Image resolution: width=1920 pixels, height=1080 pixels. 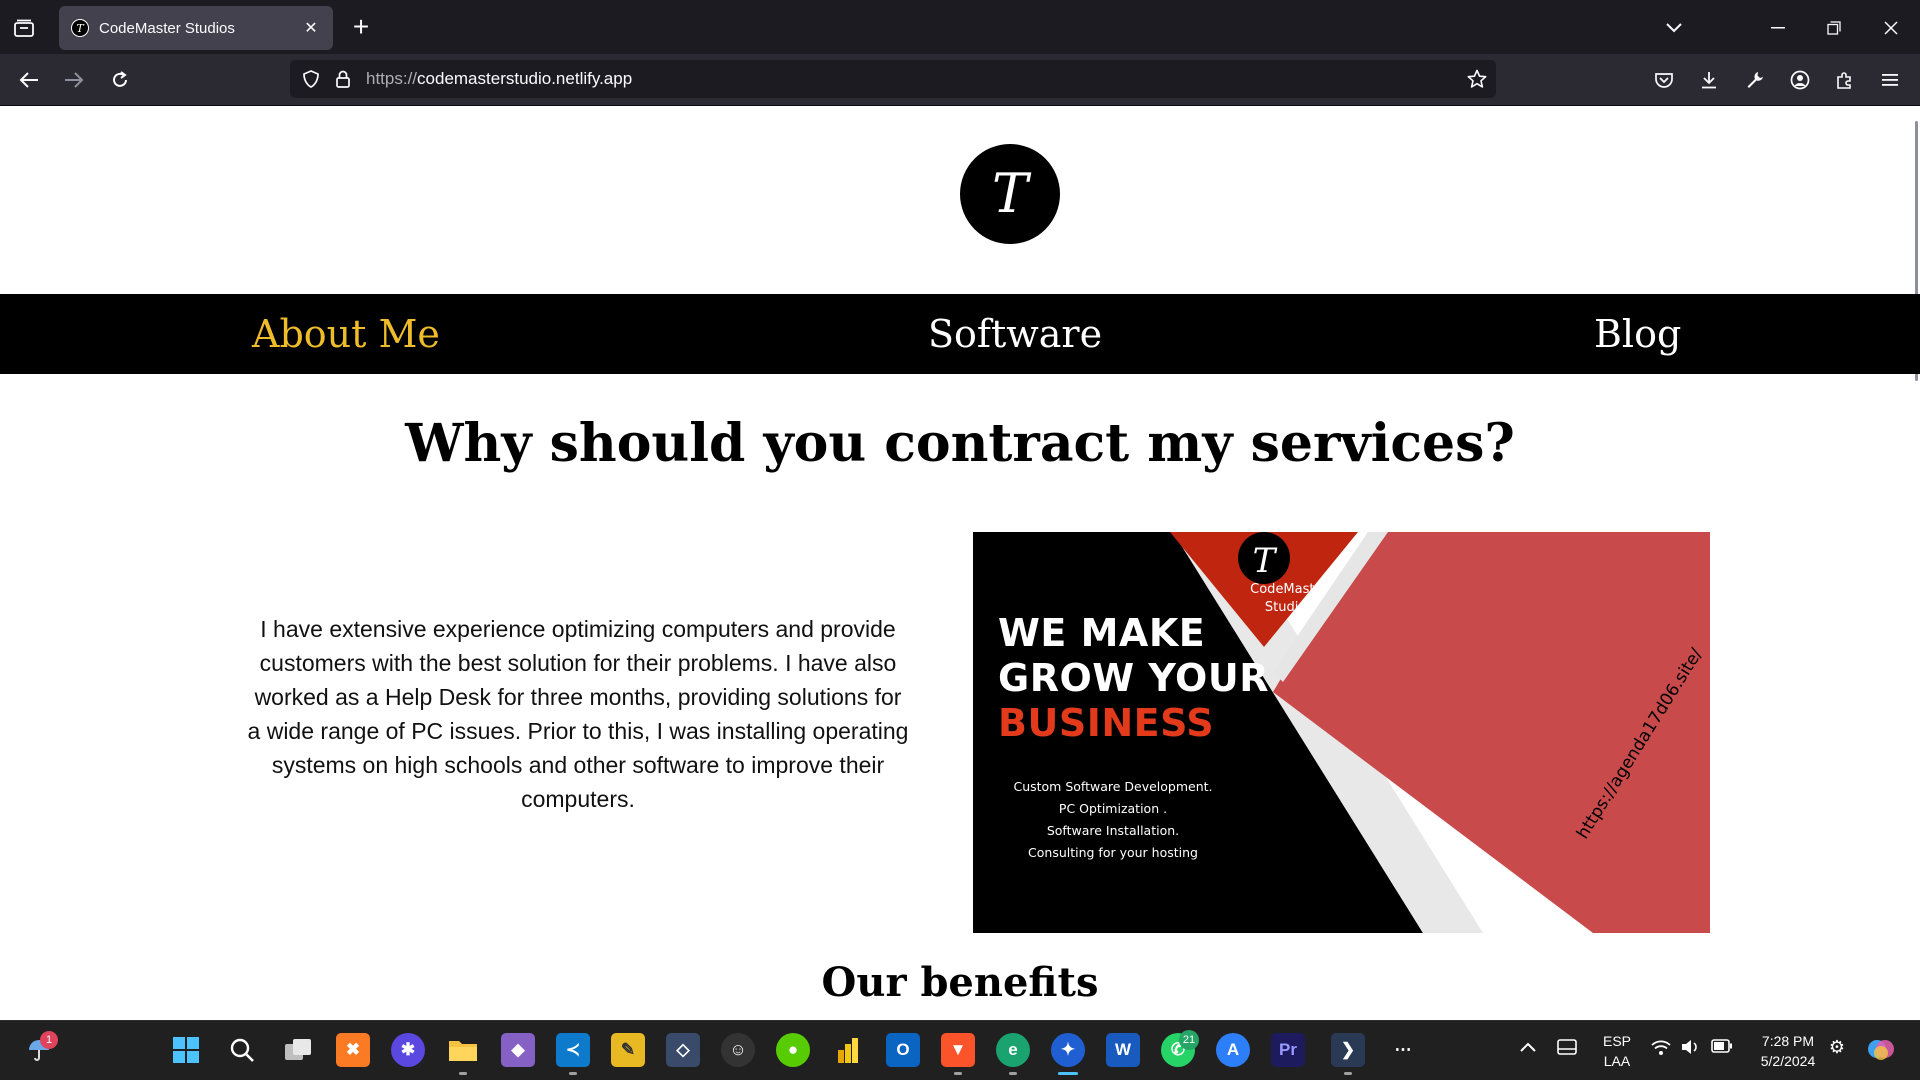 What do you see at coordinates (1674, 28) in the screenshot?
I see `list-all-tabs-icon` at bounding box center [1674, 28].